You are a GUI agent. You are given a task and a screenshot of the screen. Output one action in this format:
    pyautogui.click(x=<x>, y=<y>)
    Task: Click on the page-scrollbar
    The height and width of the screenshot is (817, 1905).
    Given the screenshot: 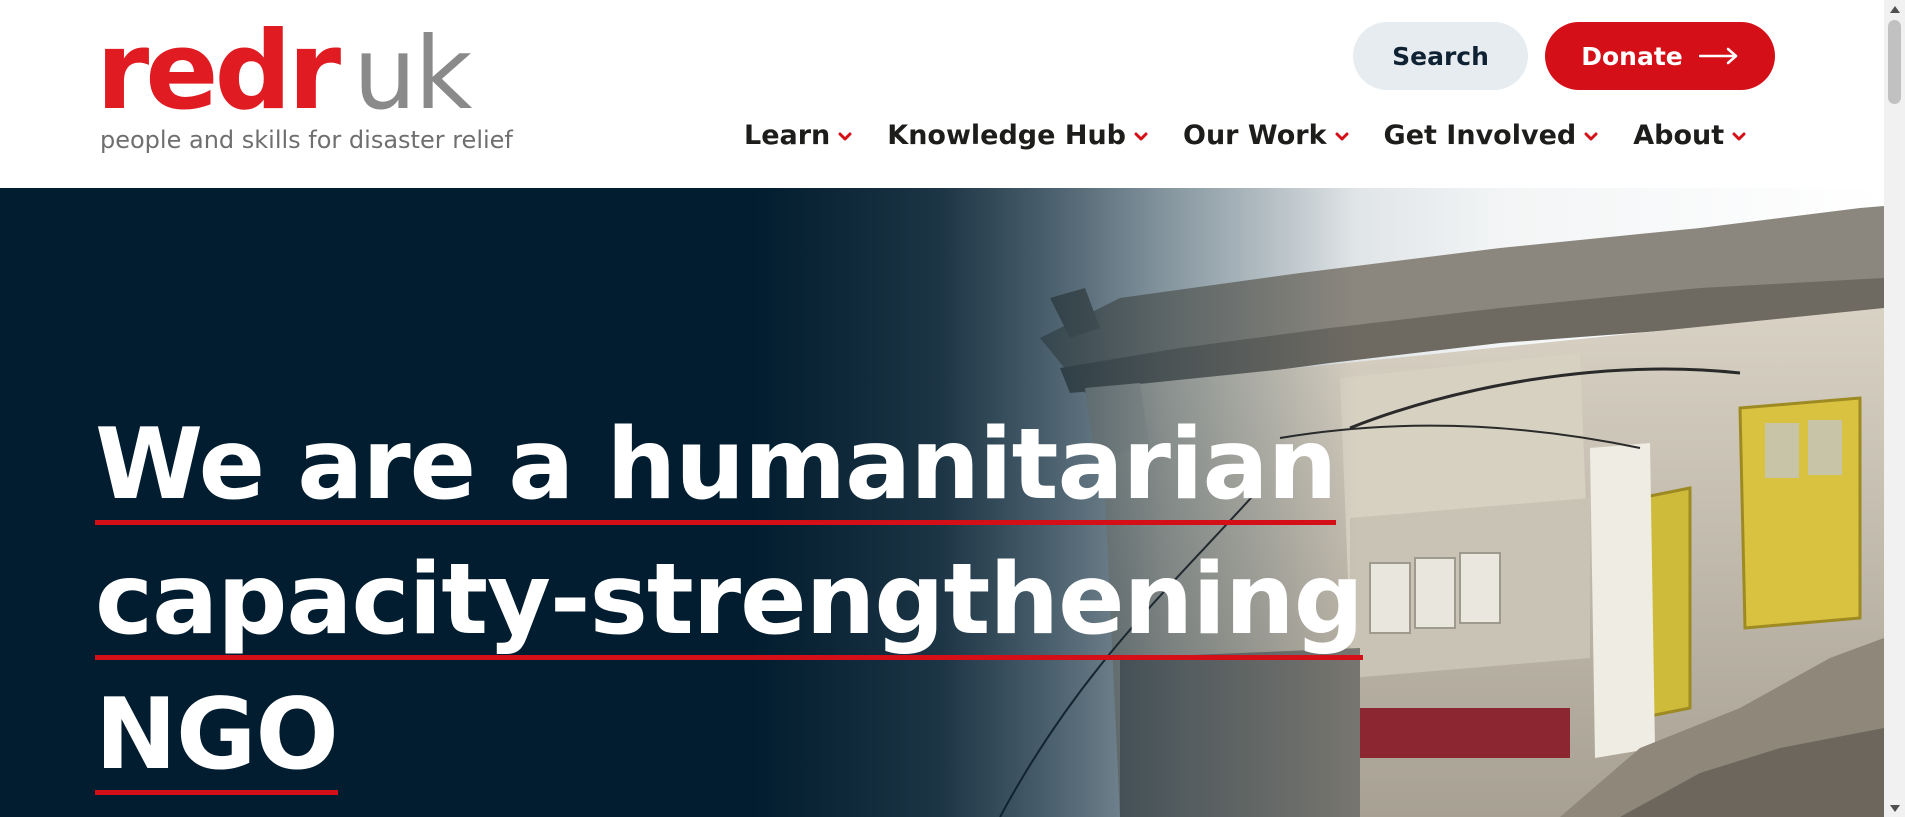 What is the action you would take?
    pyautogui.click(x=1894, y=408)
    